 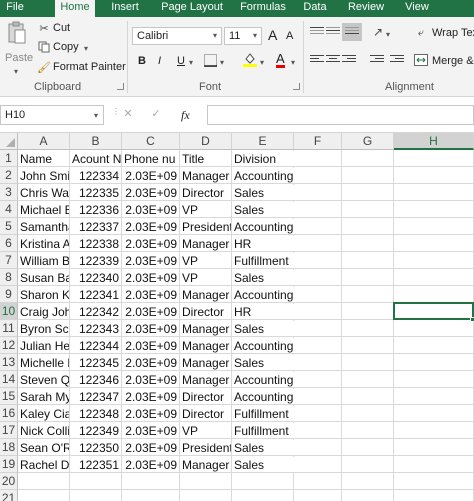 I want to click on tab-review: Review, so click(x=366, y=8).